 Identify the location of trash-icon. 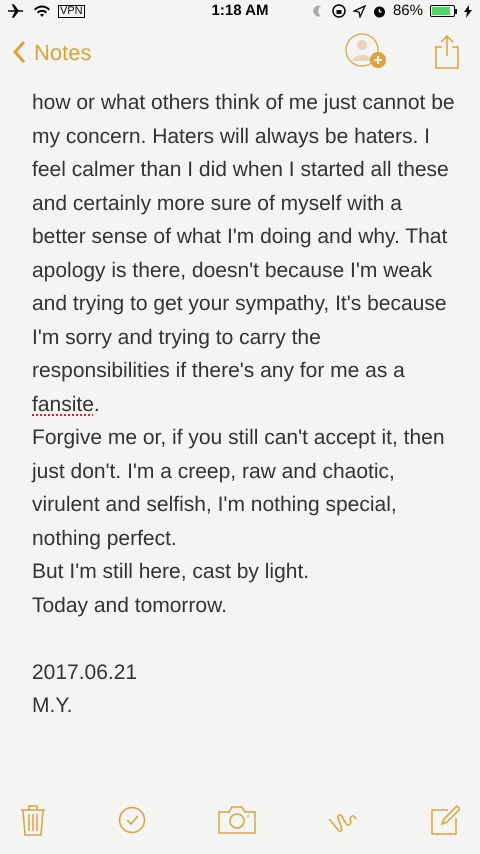
(33, 820).